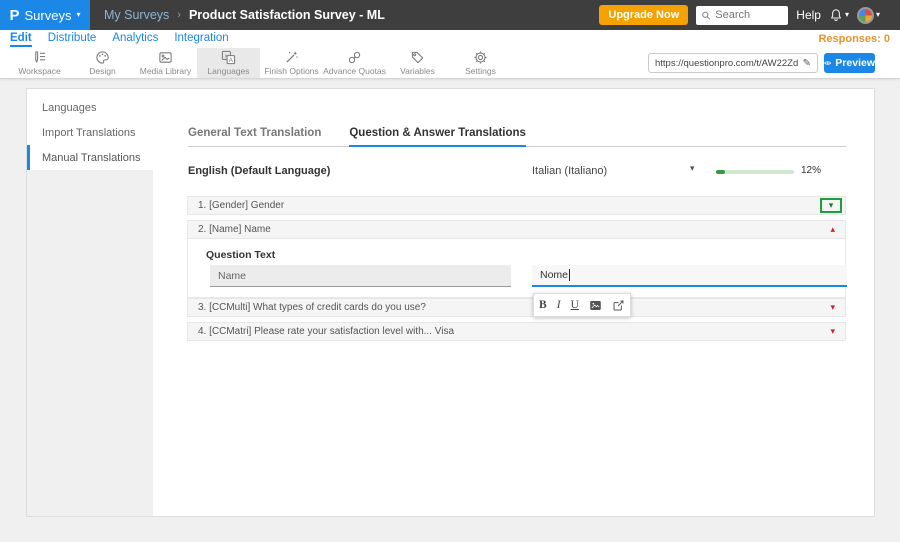 The height and width of the screenshot is (542, 900). I want to click on sidebar-item-languages: Languages, so click(90, 107).